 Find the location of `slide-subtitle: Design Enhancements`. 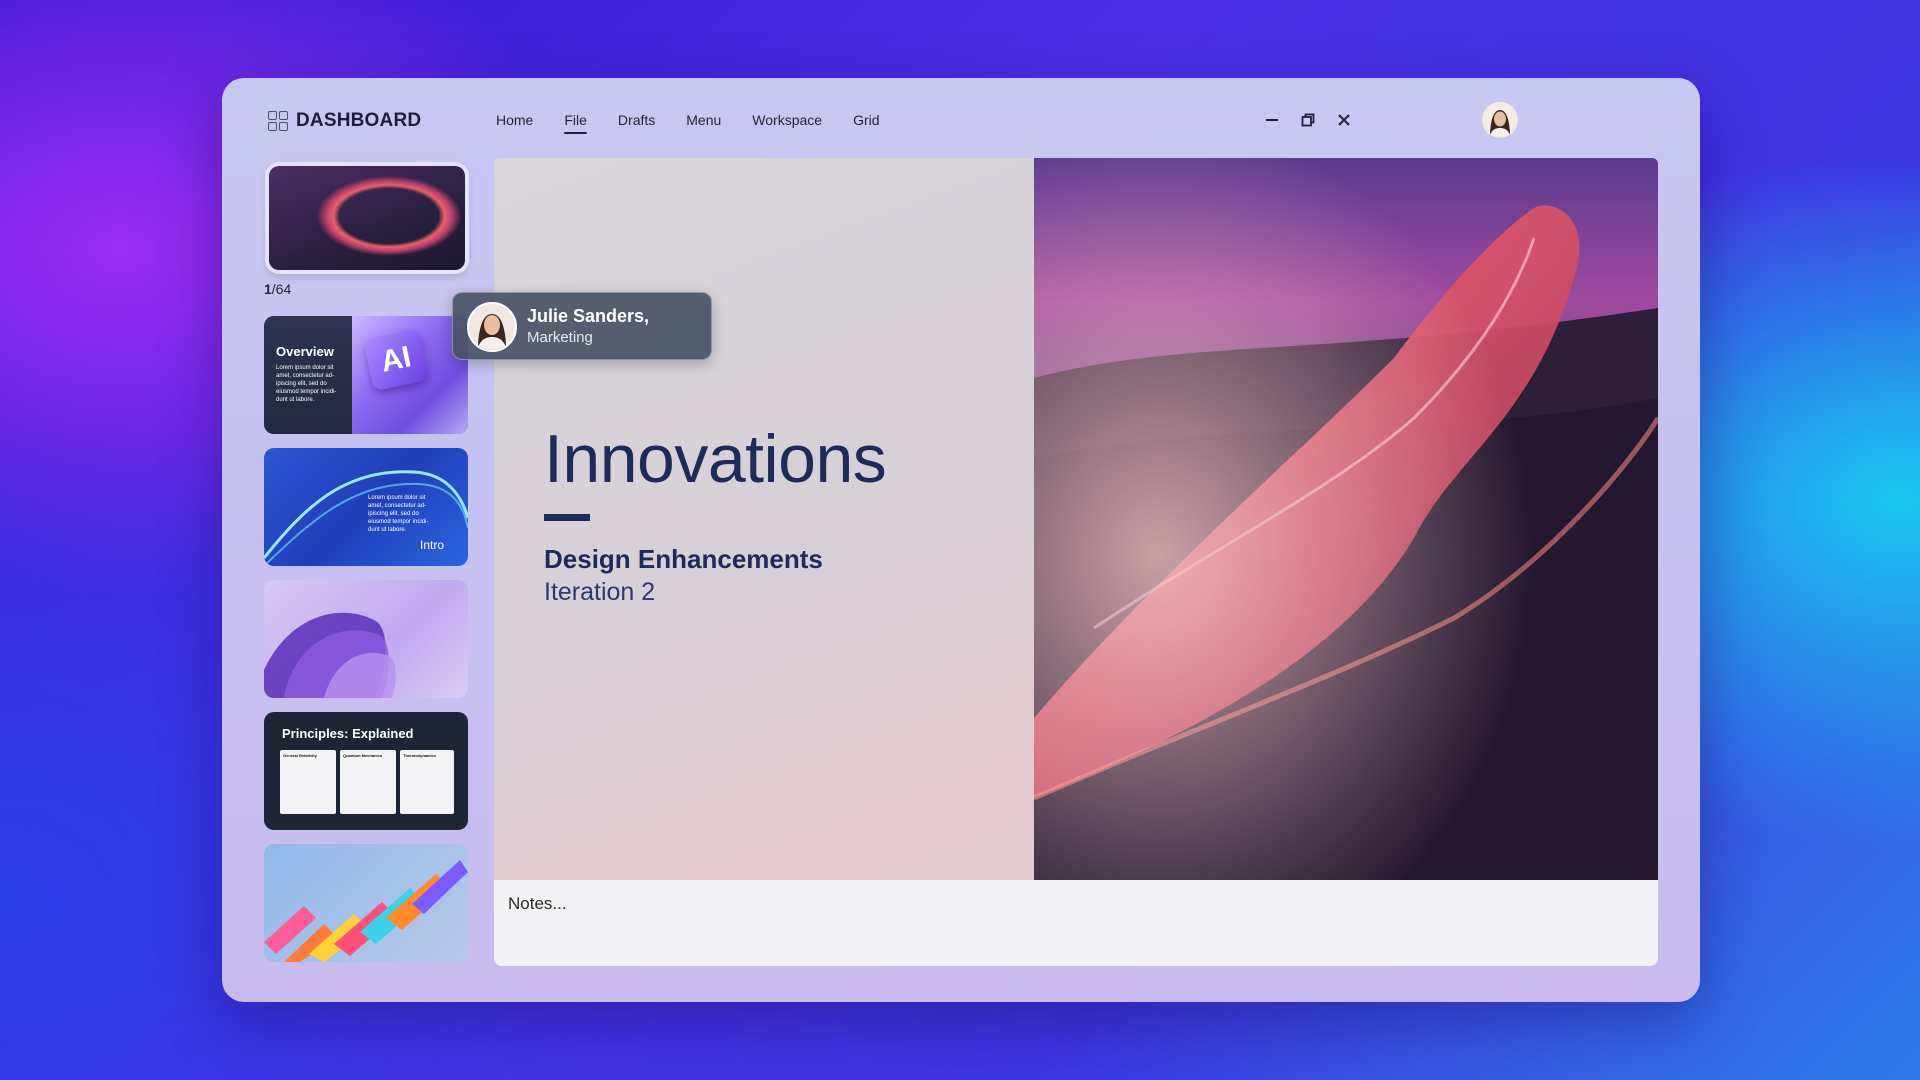

slide-subtitle: Design Enhancements is located at coordinates (683, 559).